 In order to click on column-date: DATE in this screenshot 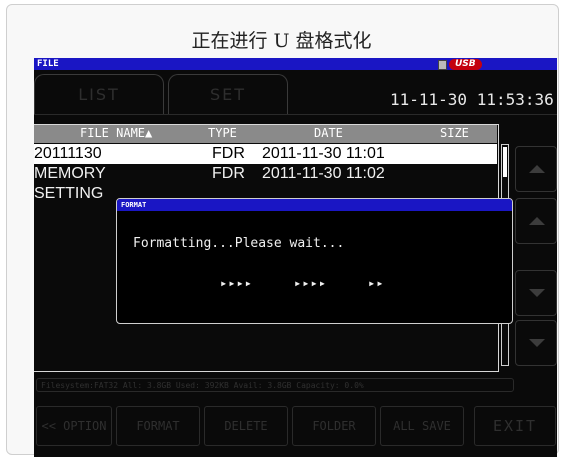, I will do `click(328, 133)`.